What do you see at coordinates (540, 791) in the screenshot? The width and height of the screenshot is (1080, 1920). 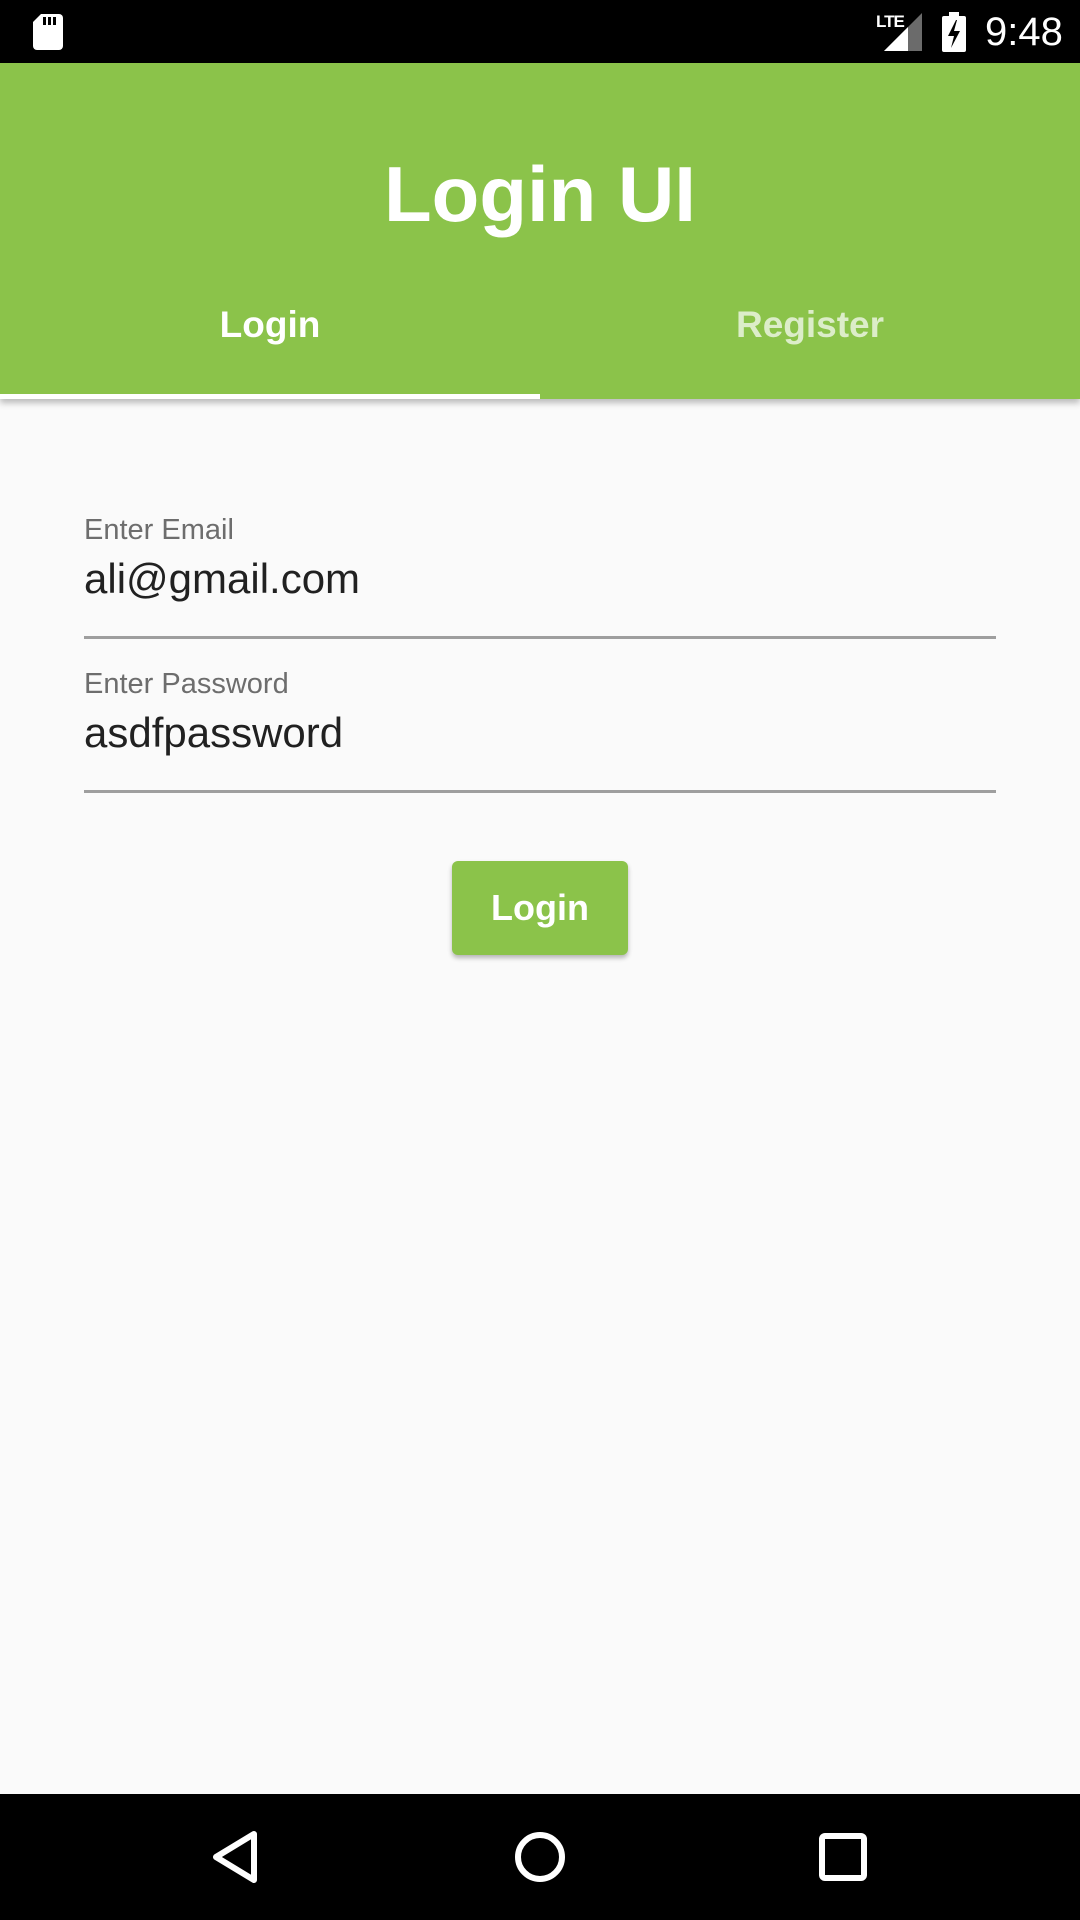 I see `password-underline` at bounding box center [540, 791].